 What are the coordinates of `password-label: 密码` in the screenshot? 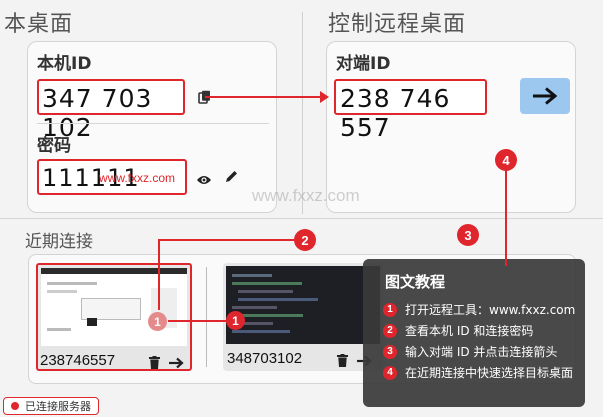 It's located at (54, 146).